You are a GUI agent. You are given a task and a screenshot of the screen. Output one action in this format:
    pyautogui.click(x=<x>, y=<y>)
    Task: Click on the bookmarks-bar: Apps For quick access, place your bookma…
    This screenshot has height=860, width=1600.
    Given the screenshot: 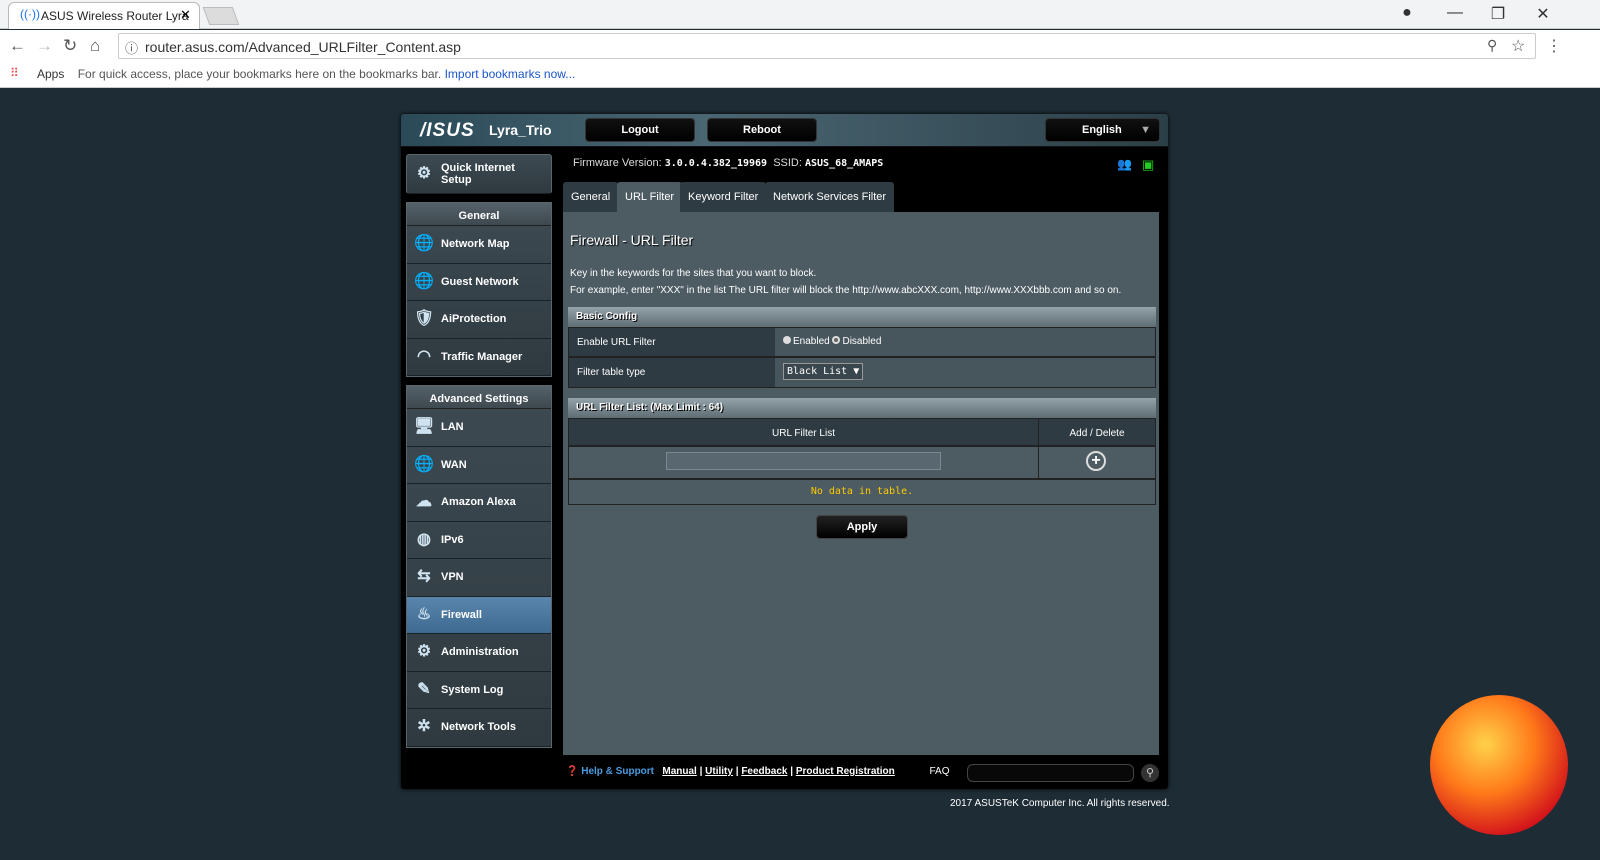 What is the action you would take?
    pyautogui.click(x=800, y=75)
    